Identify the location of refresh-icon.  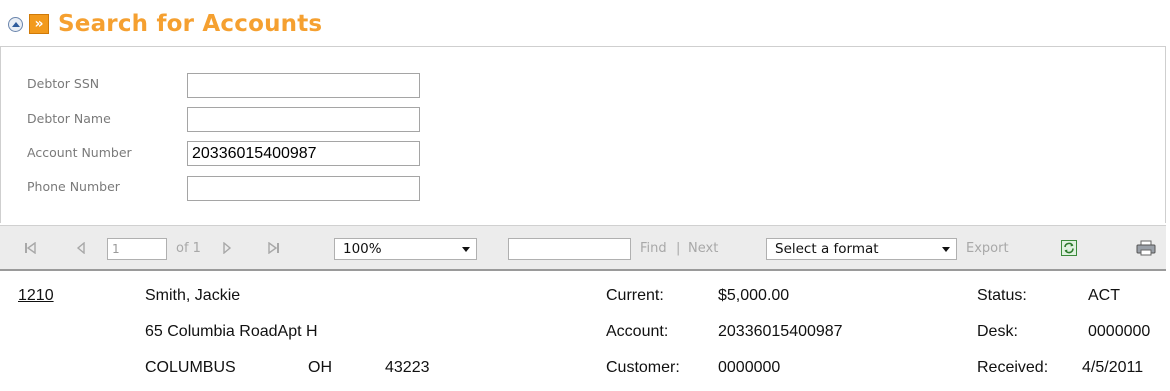
(1069, 248).